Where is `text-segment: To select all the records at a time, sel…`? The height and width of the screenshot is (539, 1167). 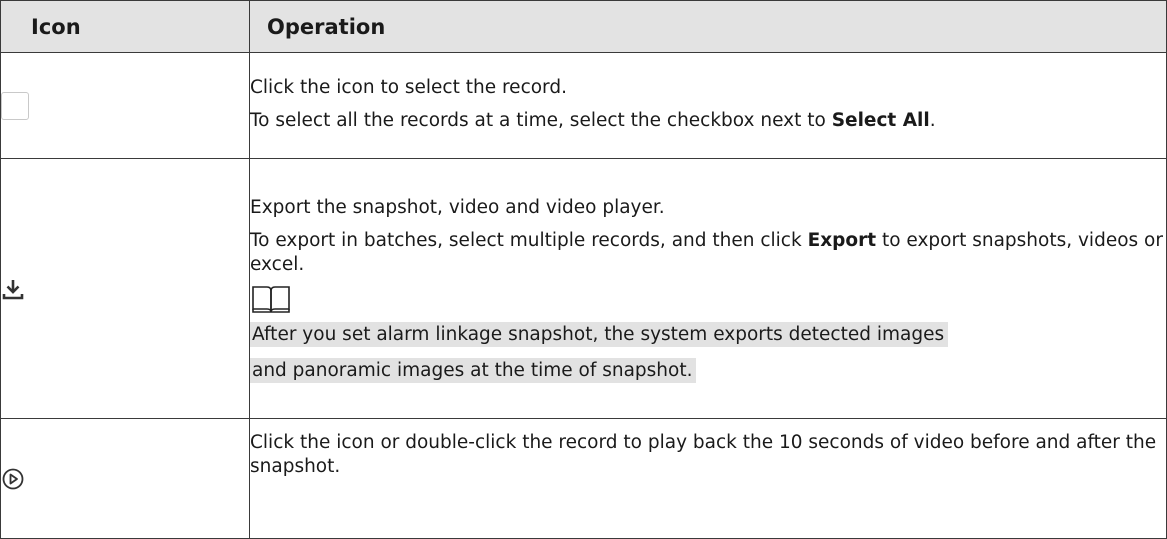
text-segment: To select all the records at a time, sel… is located at coordinates (541, 120).